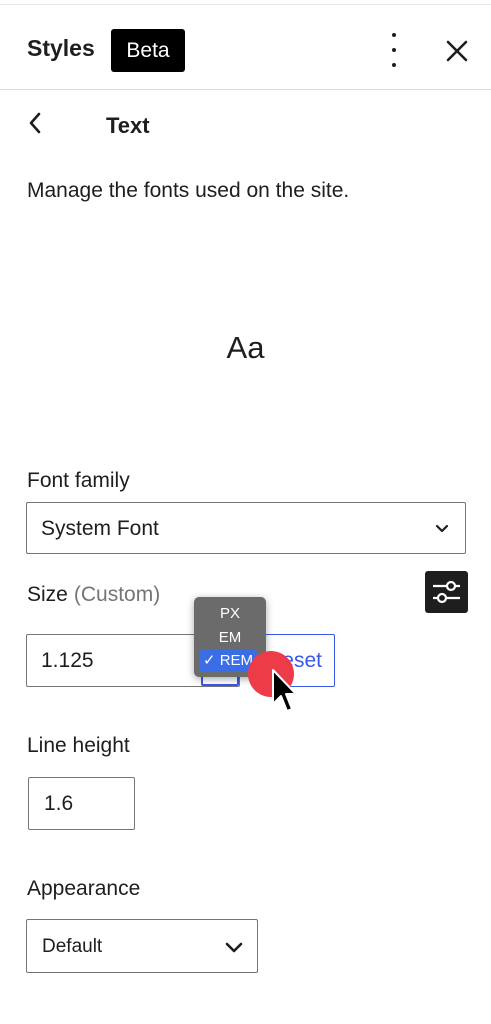 The height and width of the screenshot is (1024, 491). I want to click on size-custom-note: (Custom), so click(117, 594).